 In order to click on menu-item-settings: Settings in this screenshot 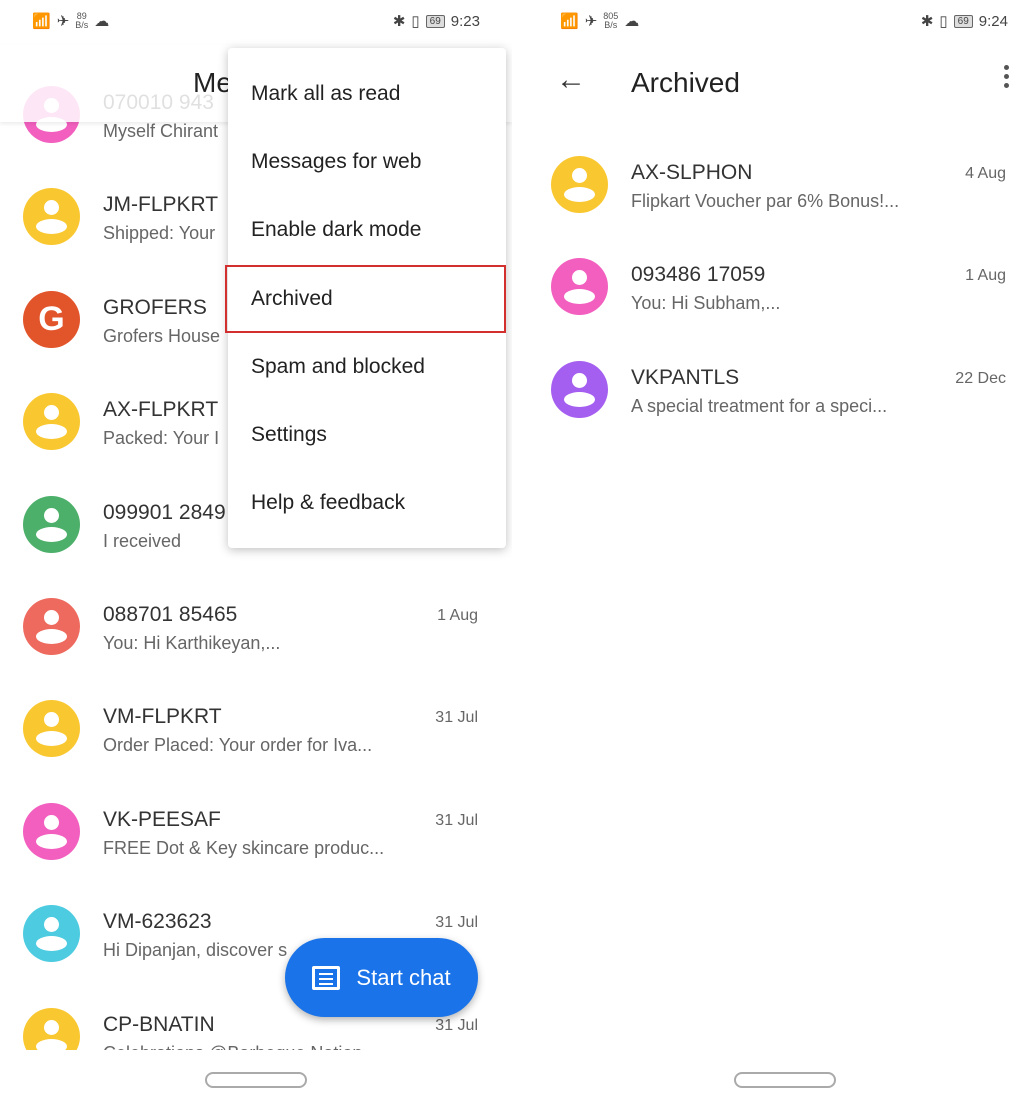, I will do `click(367, 435)`.